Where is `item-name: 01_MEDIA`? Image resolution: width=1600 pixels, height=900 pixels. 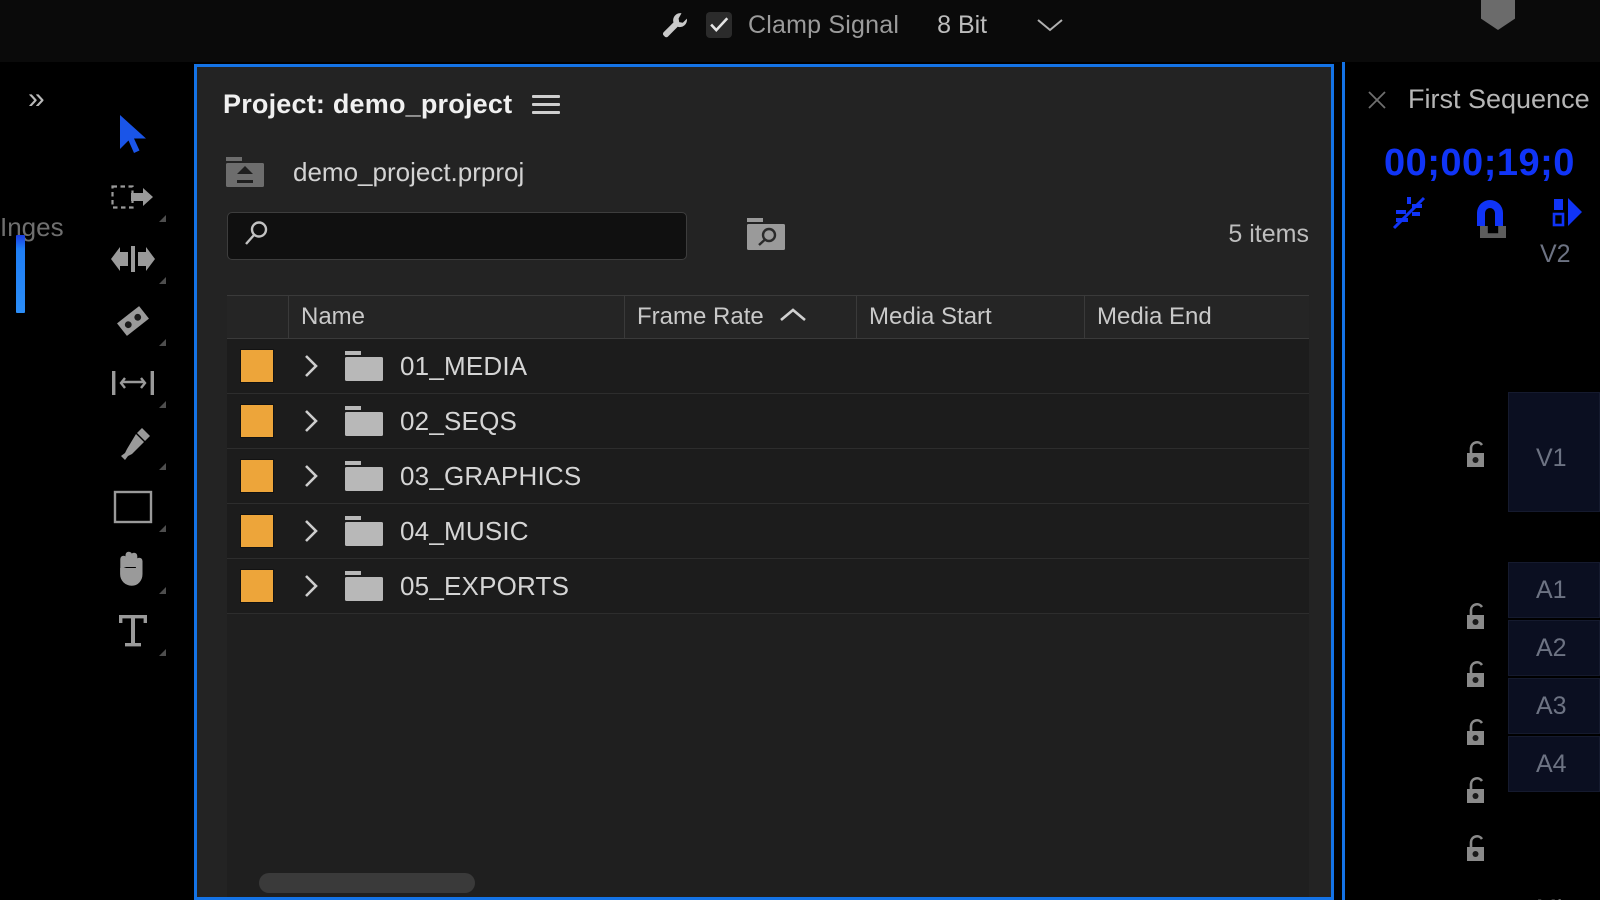
item-name: 01_MEDIA is located at coordinates (464, 365).